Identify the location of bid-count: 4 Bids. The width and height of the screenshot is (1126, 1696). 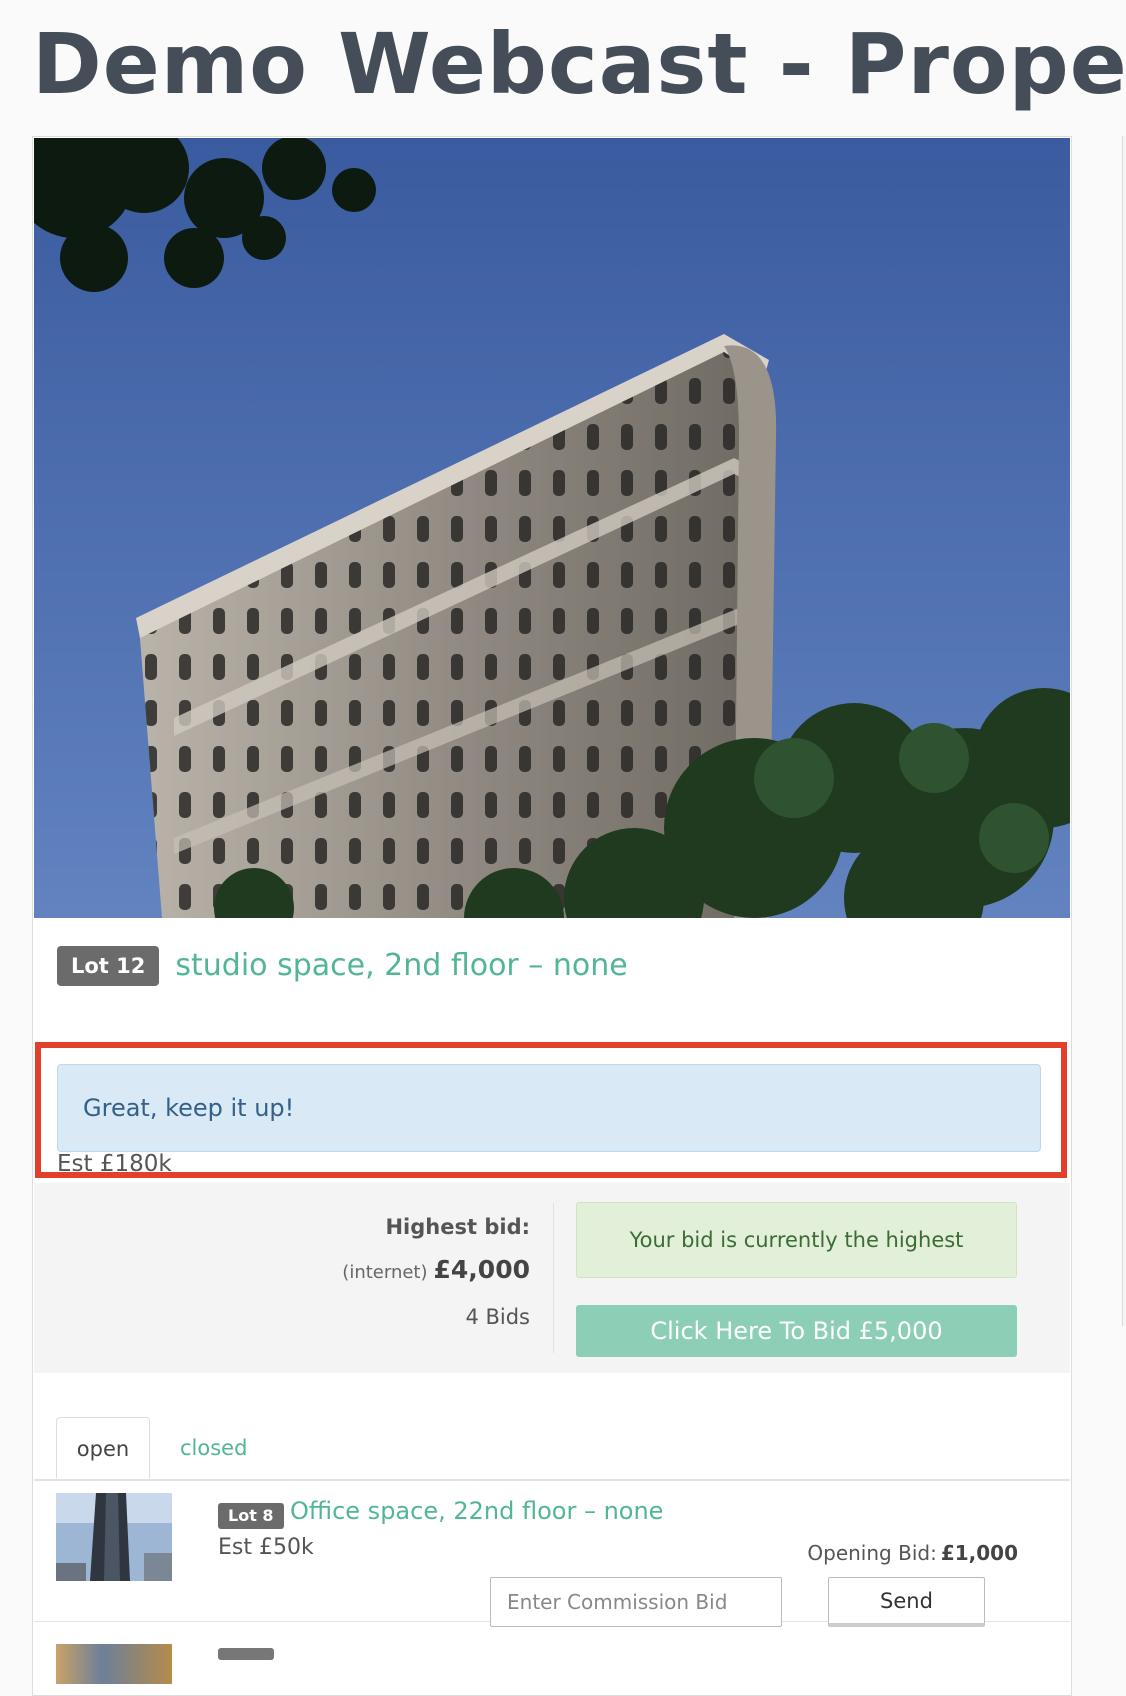
(497, 1317).